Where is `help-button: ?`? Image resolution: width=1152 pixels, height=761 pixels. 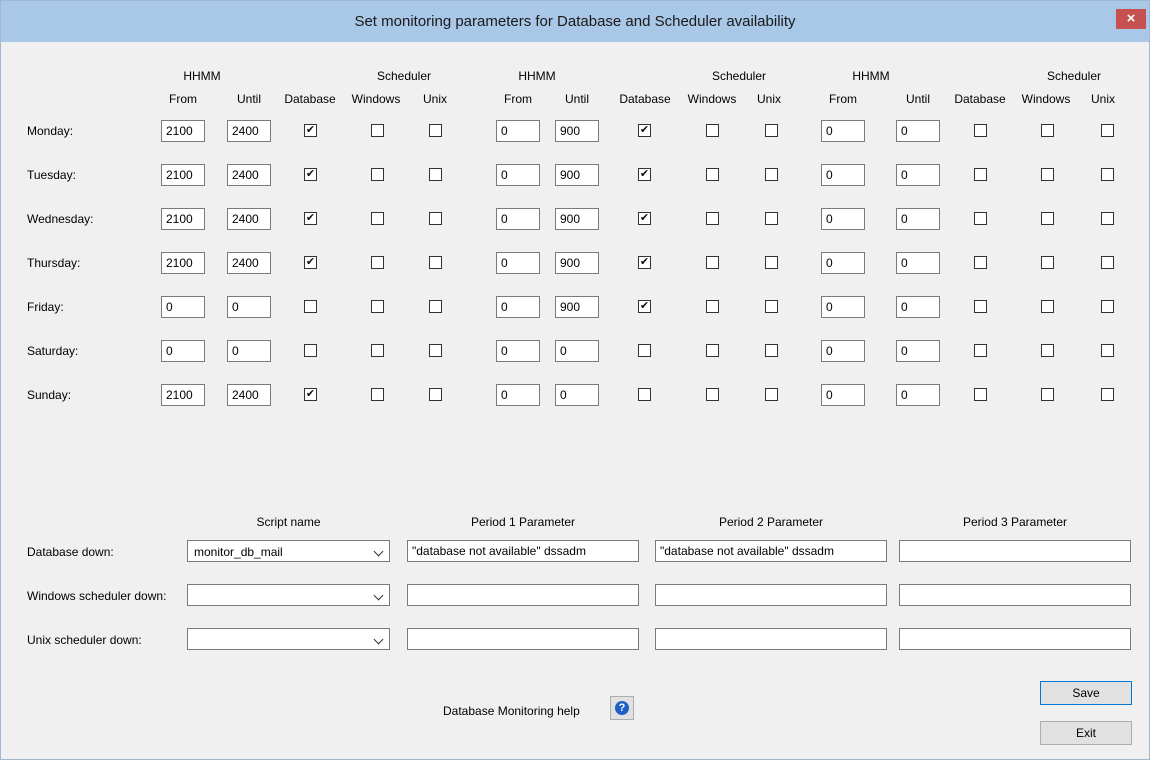
help-button: ? is located at coordinates (622, 708).